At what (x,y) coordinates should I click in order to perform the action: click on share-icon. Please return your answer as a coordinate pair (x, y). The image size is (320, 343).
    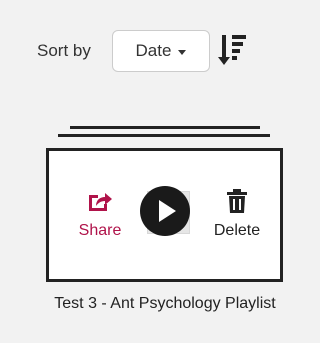
    Looking at the image, I should click on (100, 202).